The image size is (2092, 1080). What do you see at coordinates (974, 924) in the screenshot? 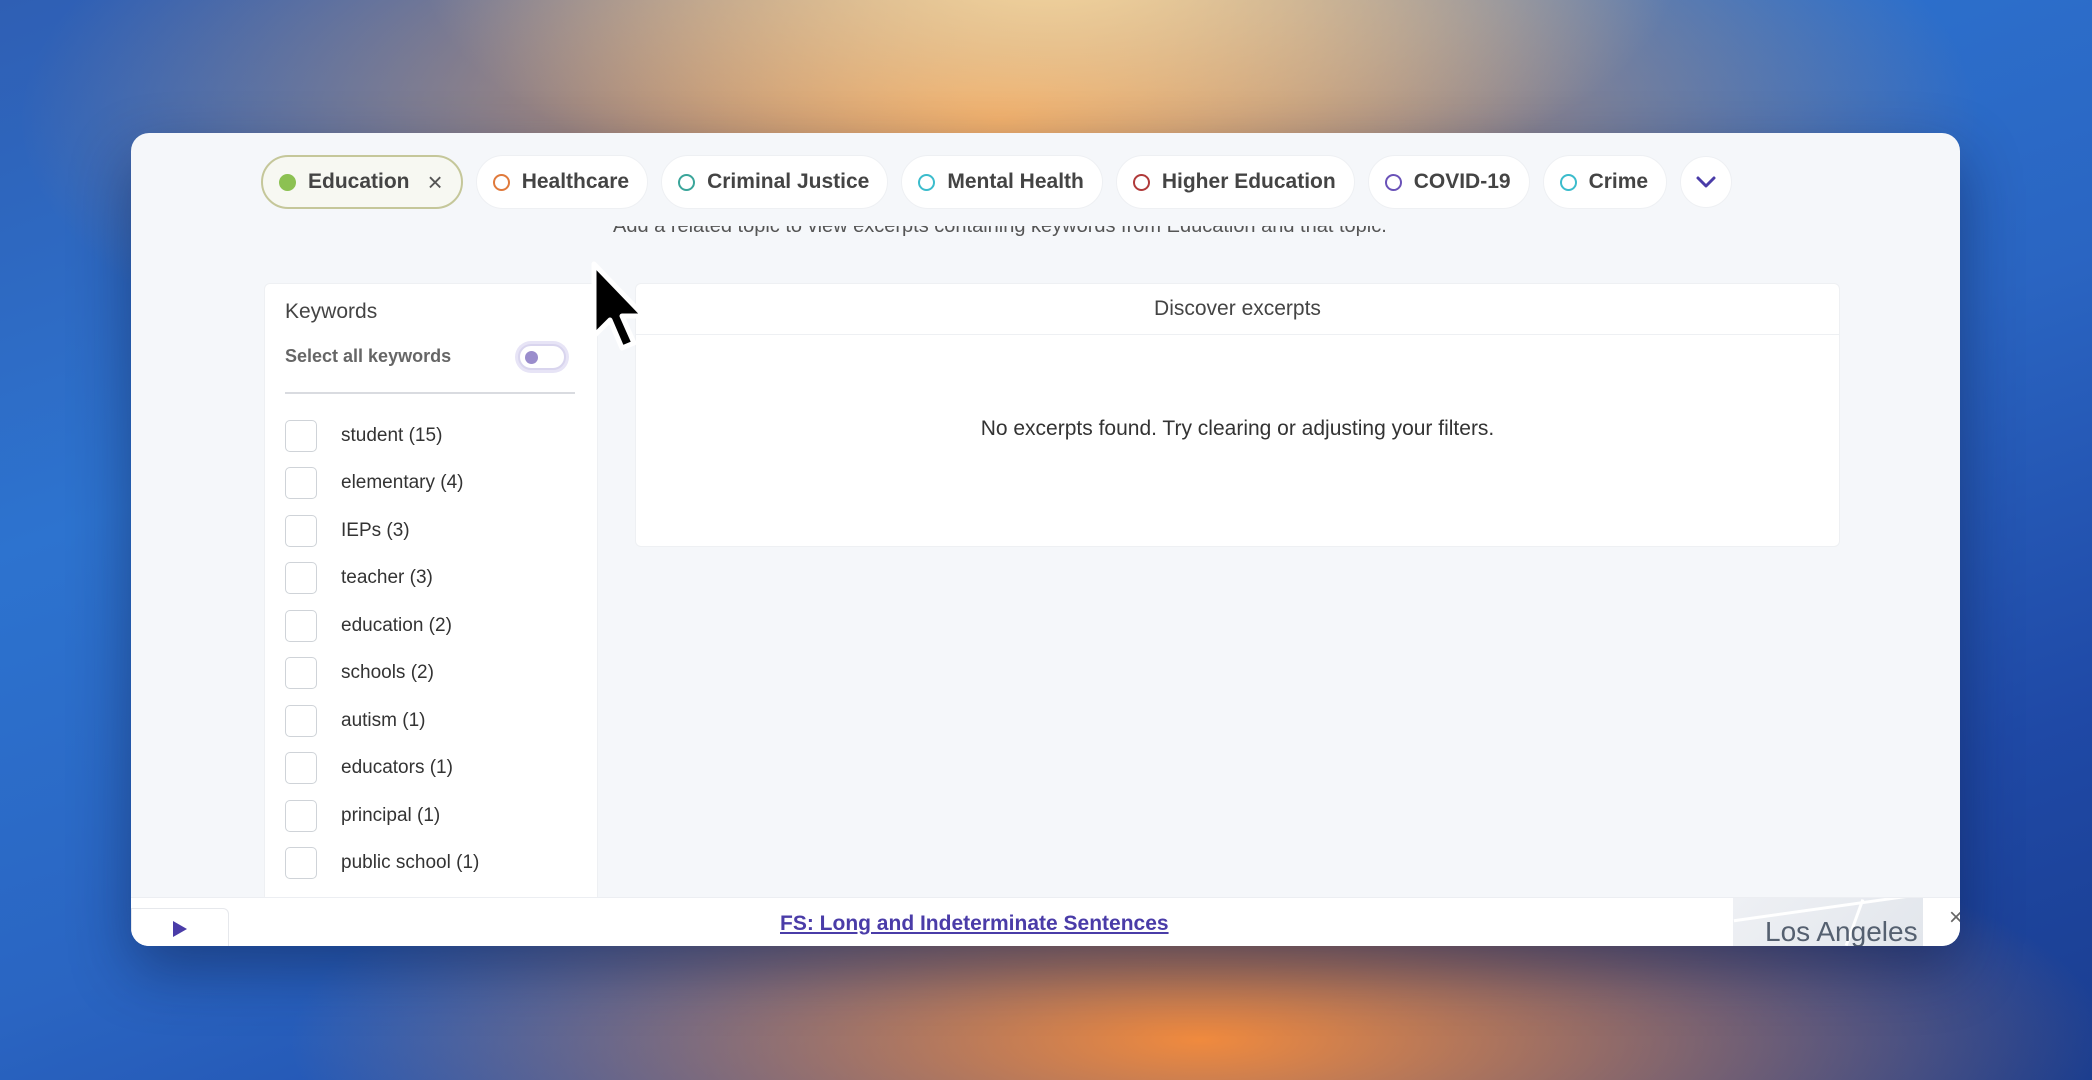
I see `featured-story-link: FS: Long and Indeterminate Sentences` at bounding box center [974, 924].